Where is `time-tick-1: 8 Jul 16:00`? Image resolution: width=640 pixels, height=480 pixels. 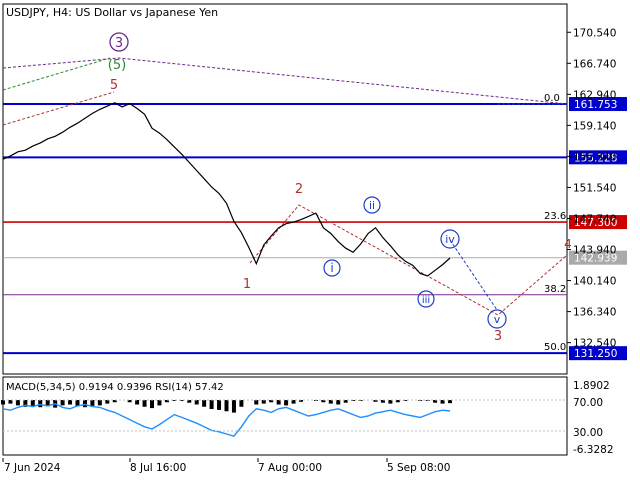 time-tick-1: 8 Jul 16:00 is located at coordinates (158, 468).